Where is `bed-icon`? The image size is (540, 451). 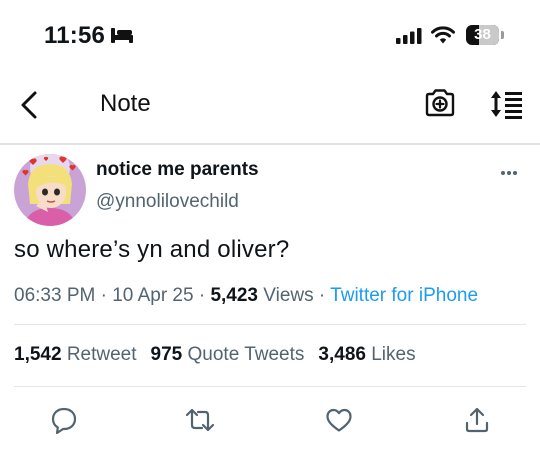
bed-icon is located at coordinates (122, 35).